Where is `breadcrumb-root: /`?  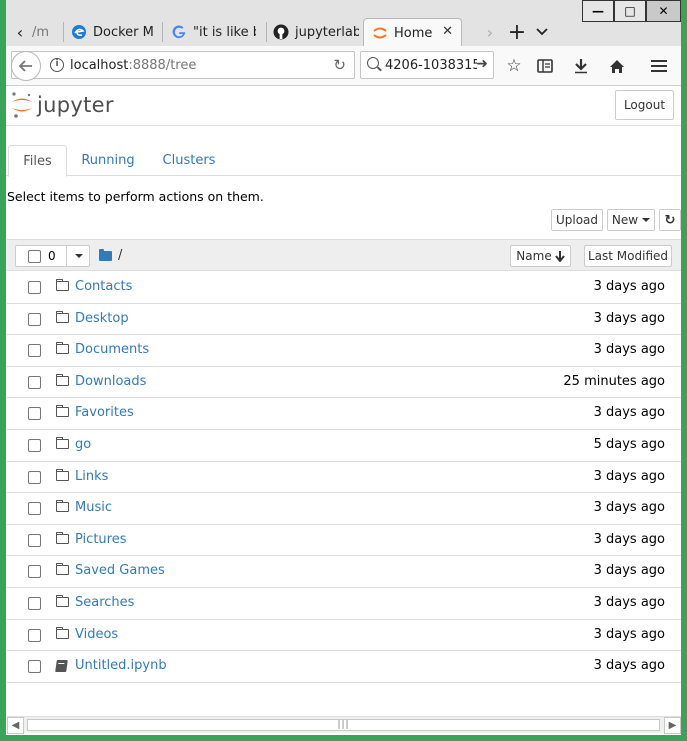 breadcrumb-root: / is located at coordinates (120, 255).